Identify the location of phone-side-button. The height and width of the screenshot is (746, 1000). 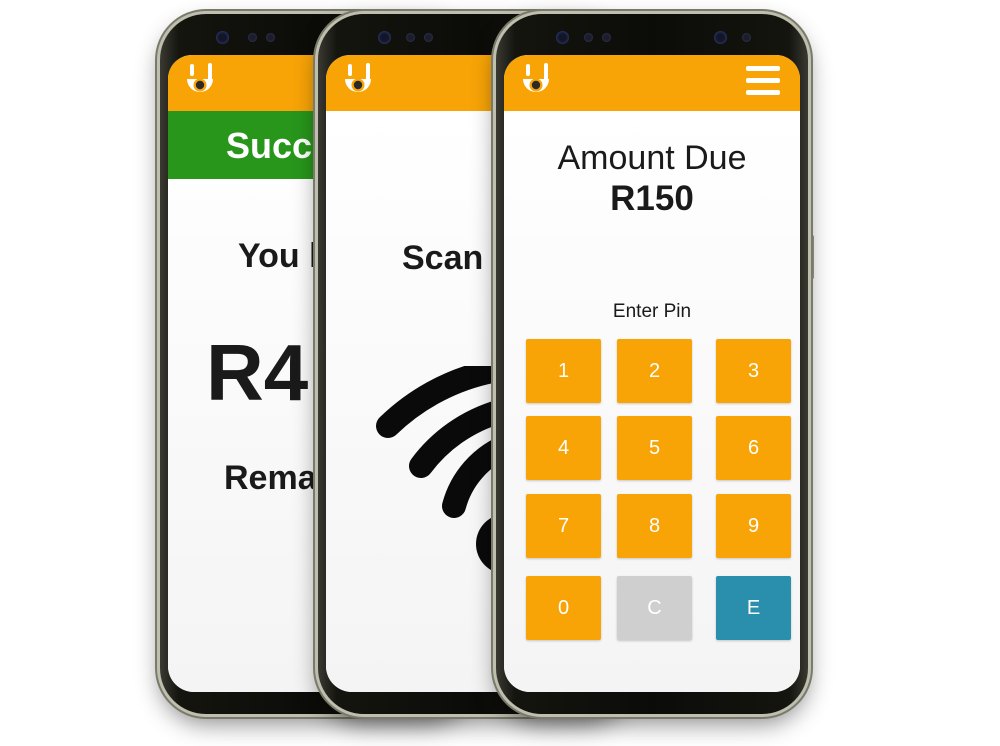
(812, 257).